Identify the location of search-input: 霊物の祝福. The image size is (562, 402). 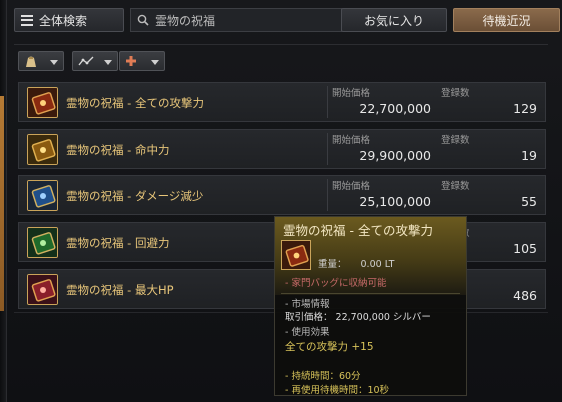
(236, 20).